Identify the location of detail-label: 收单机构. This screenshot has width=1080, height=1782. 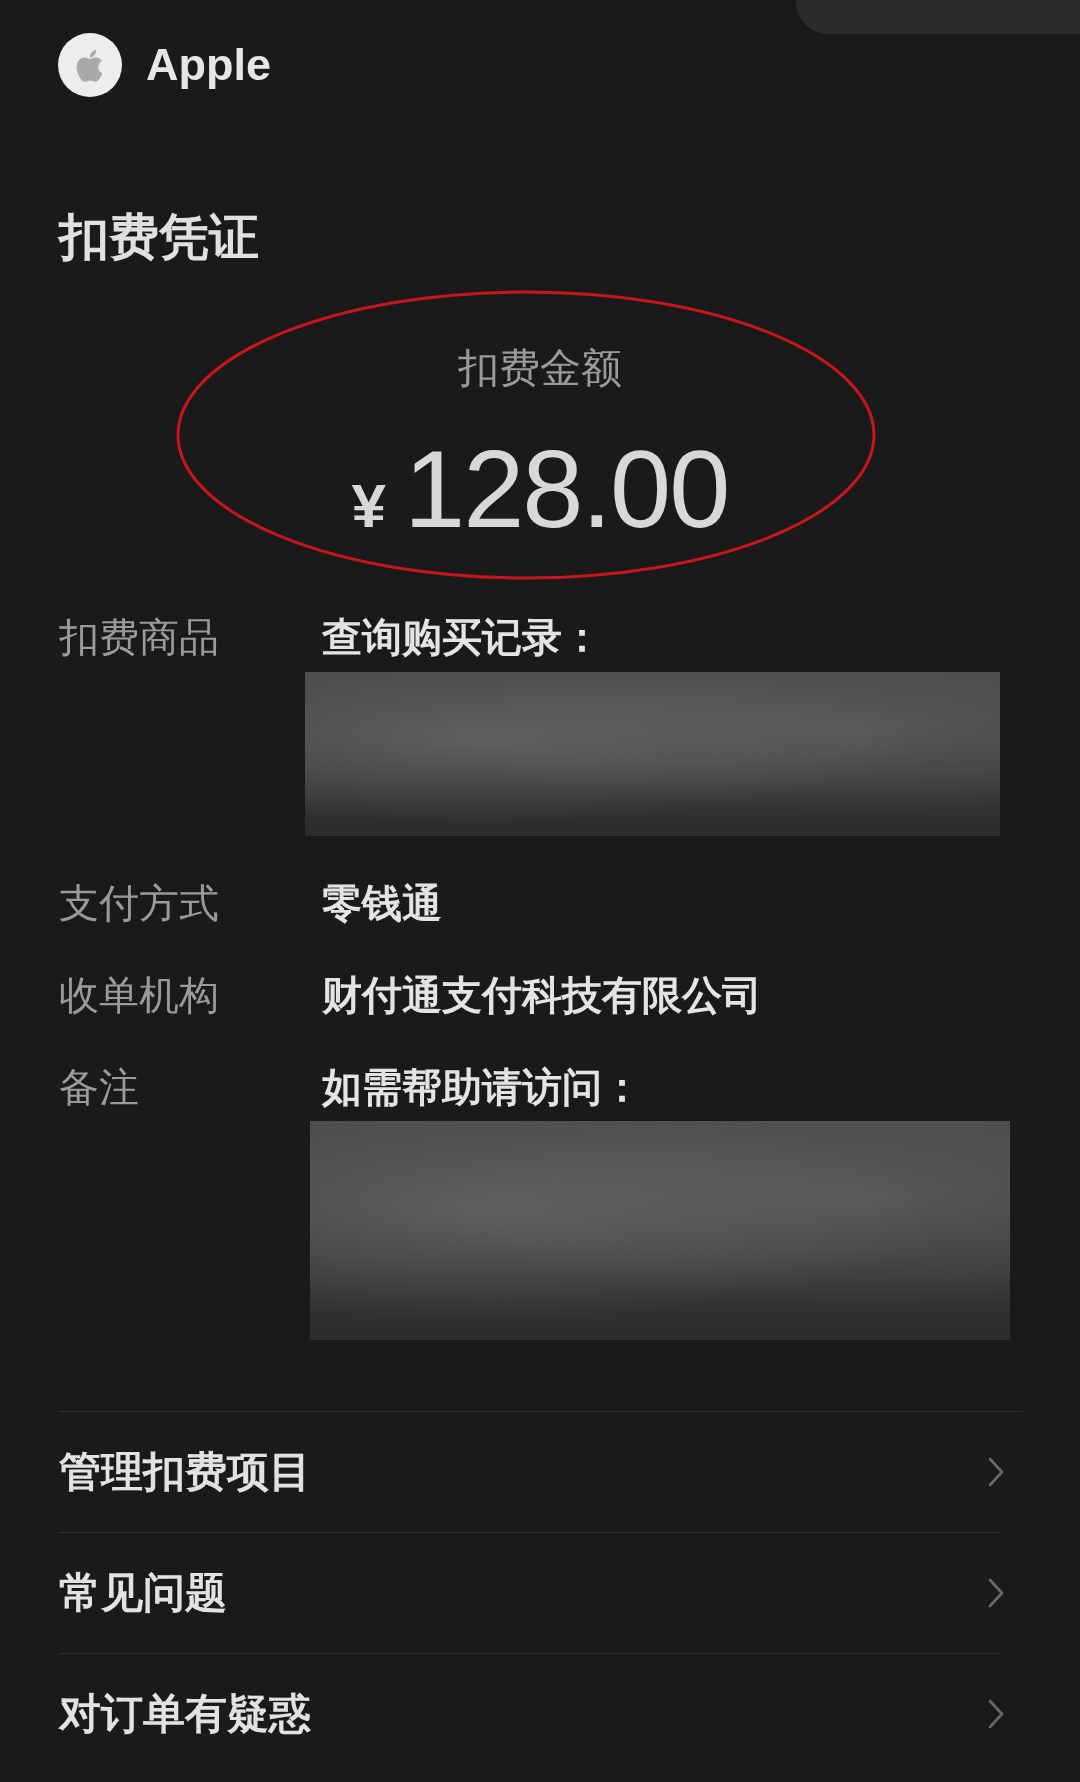
(139, 995).